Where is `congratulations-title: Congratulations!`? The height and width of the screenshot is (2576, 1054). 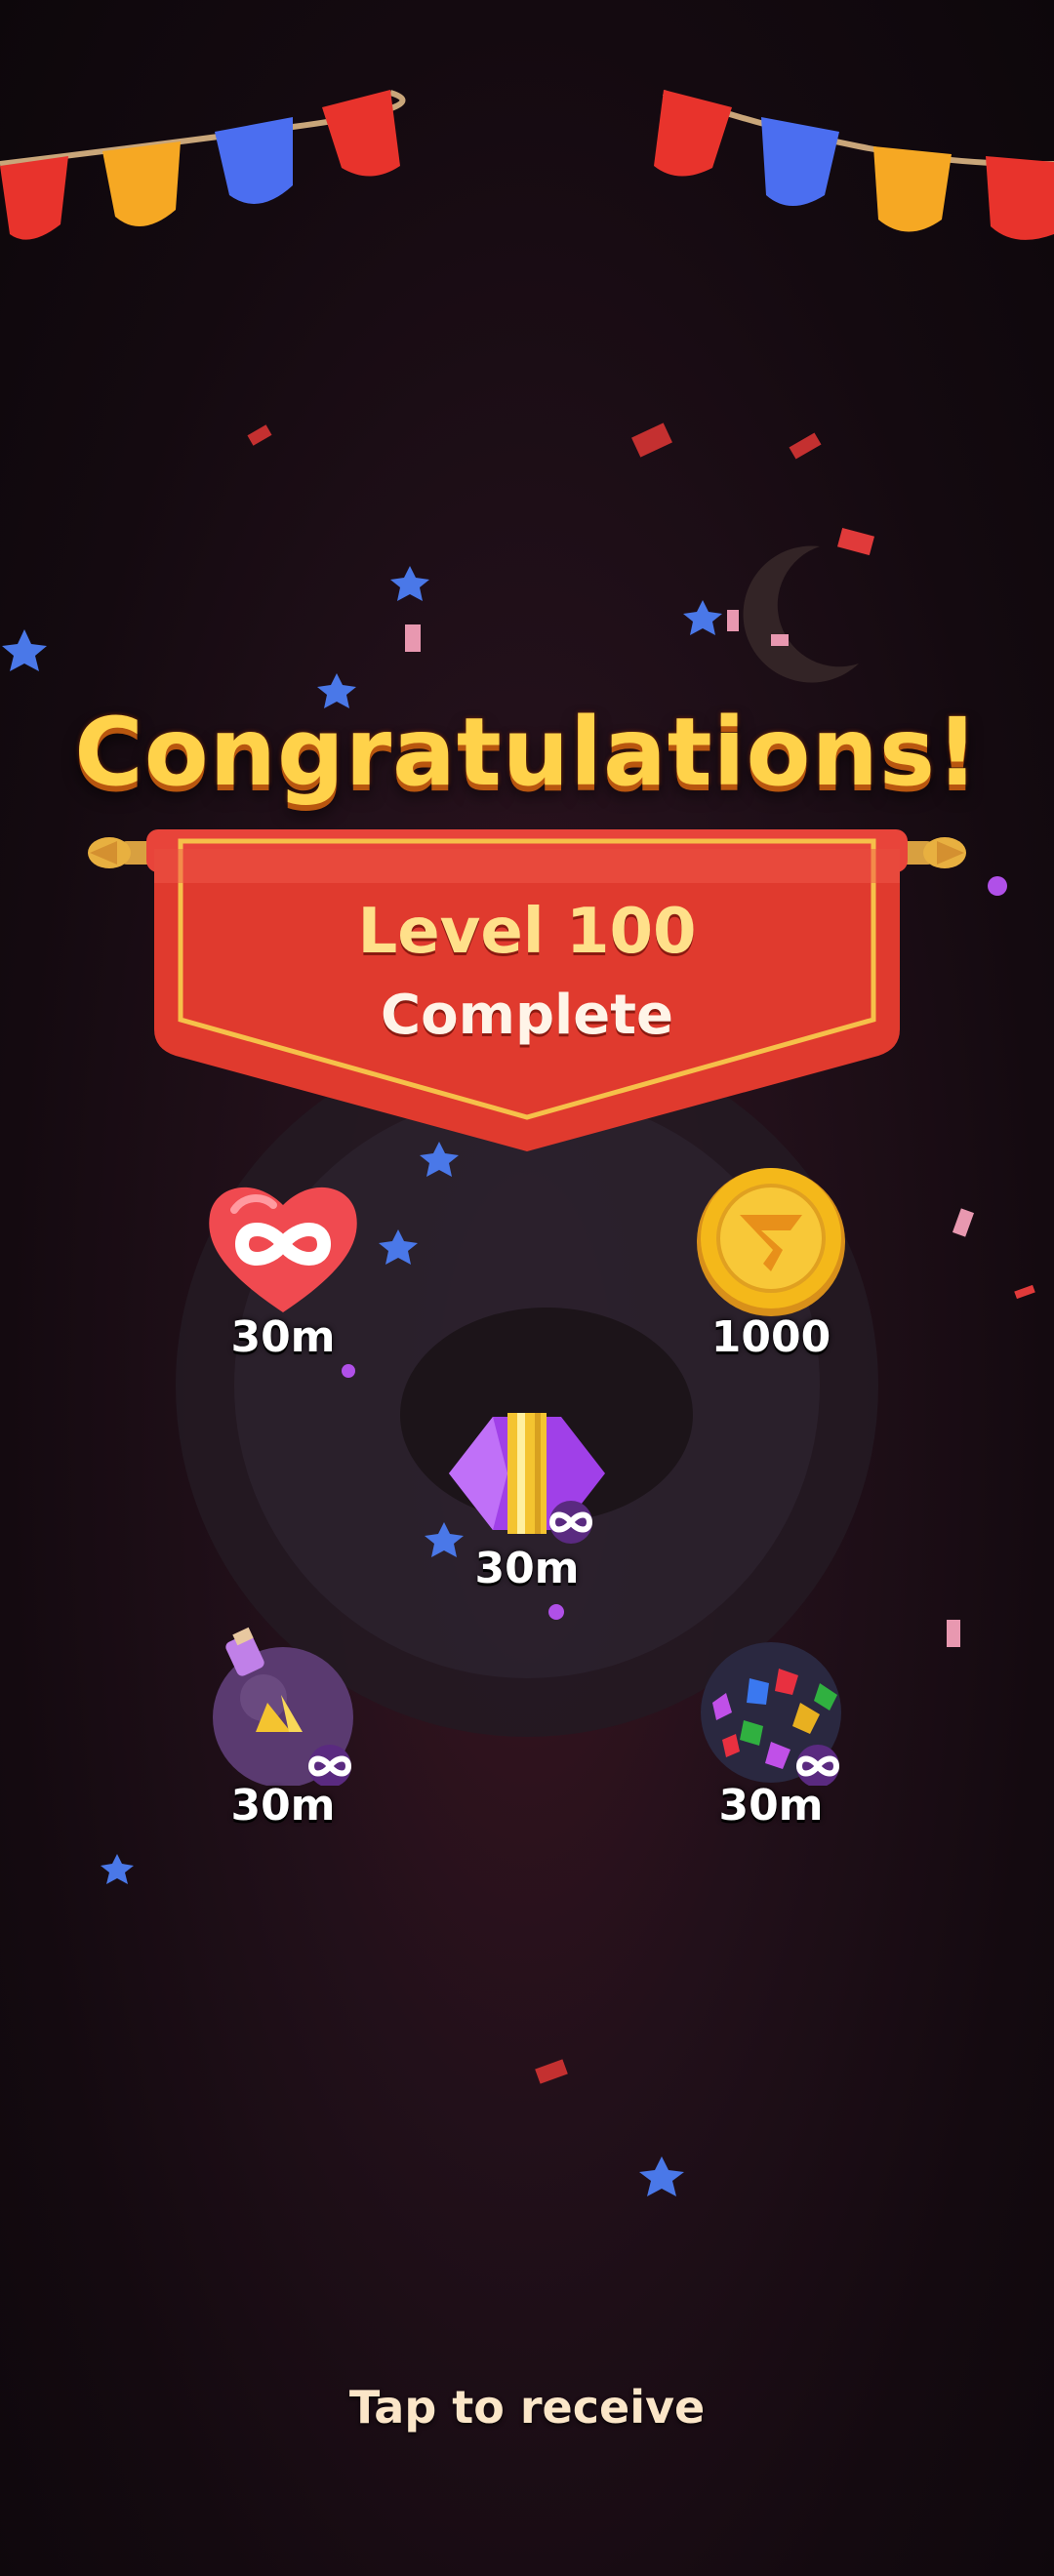
congratulations-title: Congratulations! is located at coordinates (527, 752).